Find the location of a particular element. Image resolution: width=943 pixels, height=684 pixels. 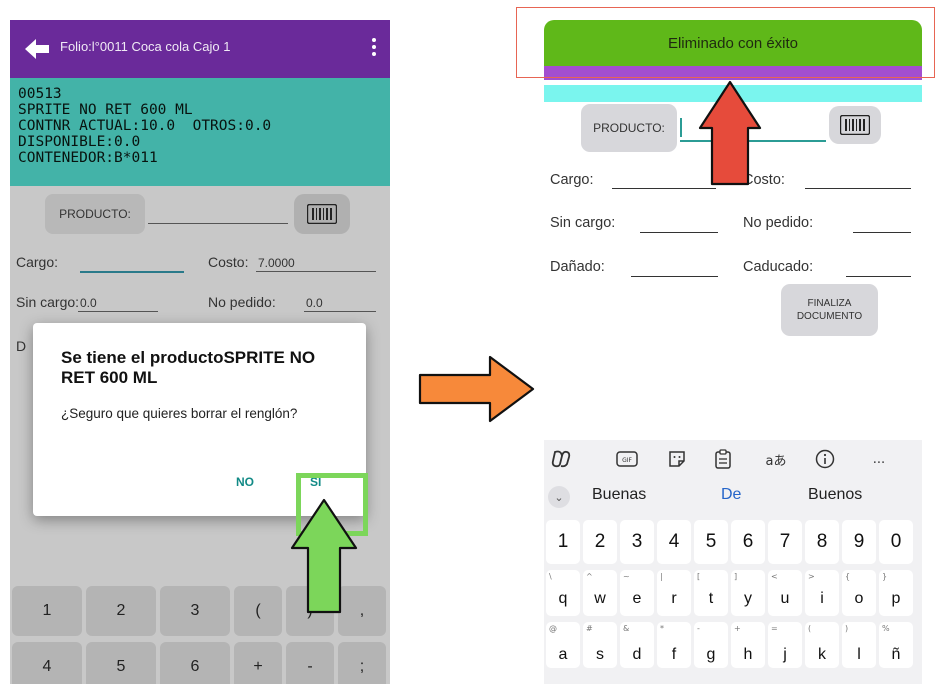

sticker-icon is located at coordinates (677, 459).